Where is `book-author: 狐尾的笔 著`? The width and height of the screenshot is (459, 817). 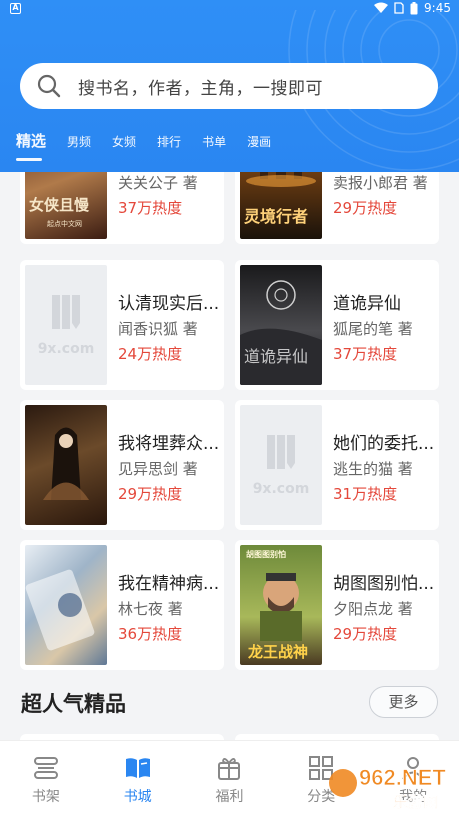 book-author: 狐尾的笔 著 is located at coordinates (373, 329).